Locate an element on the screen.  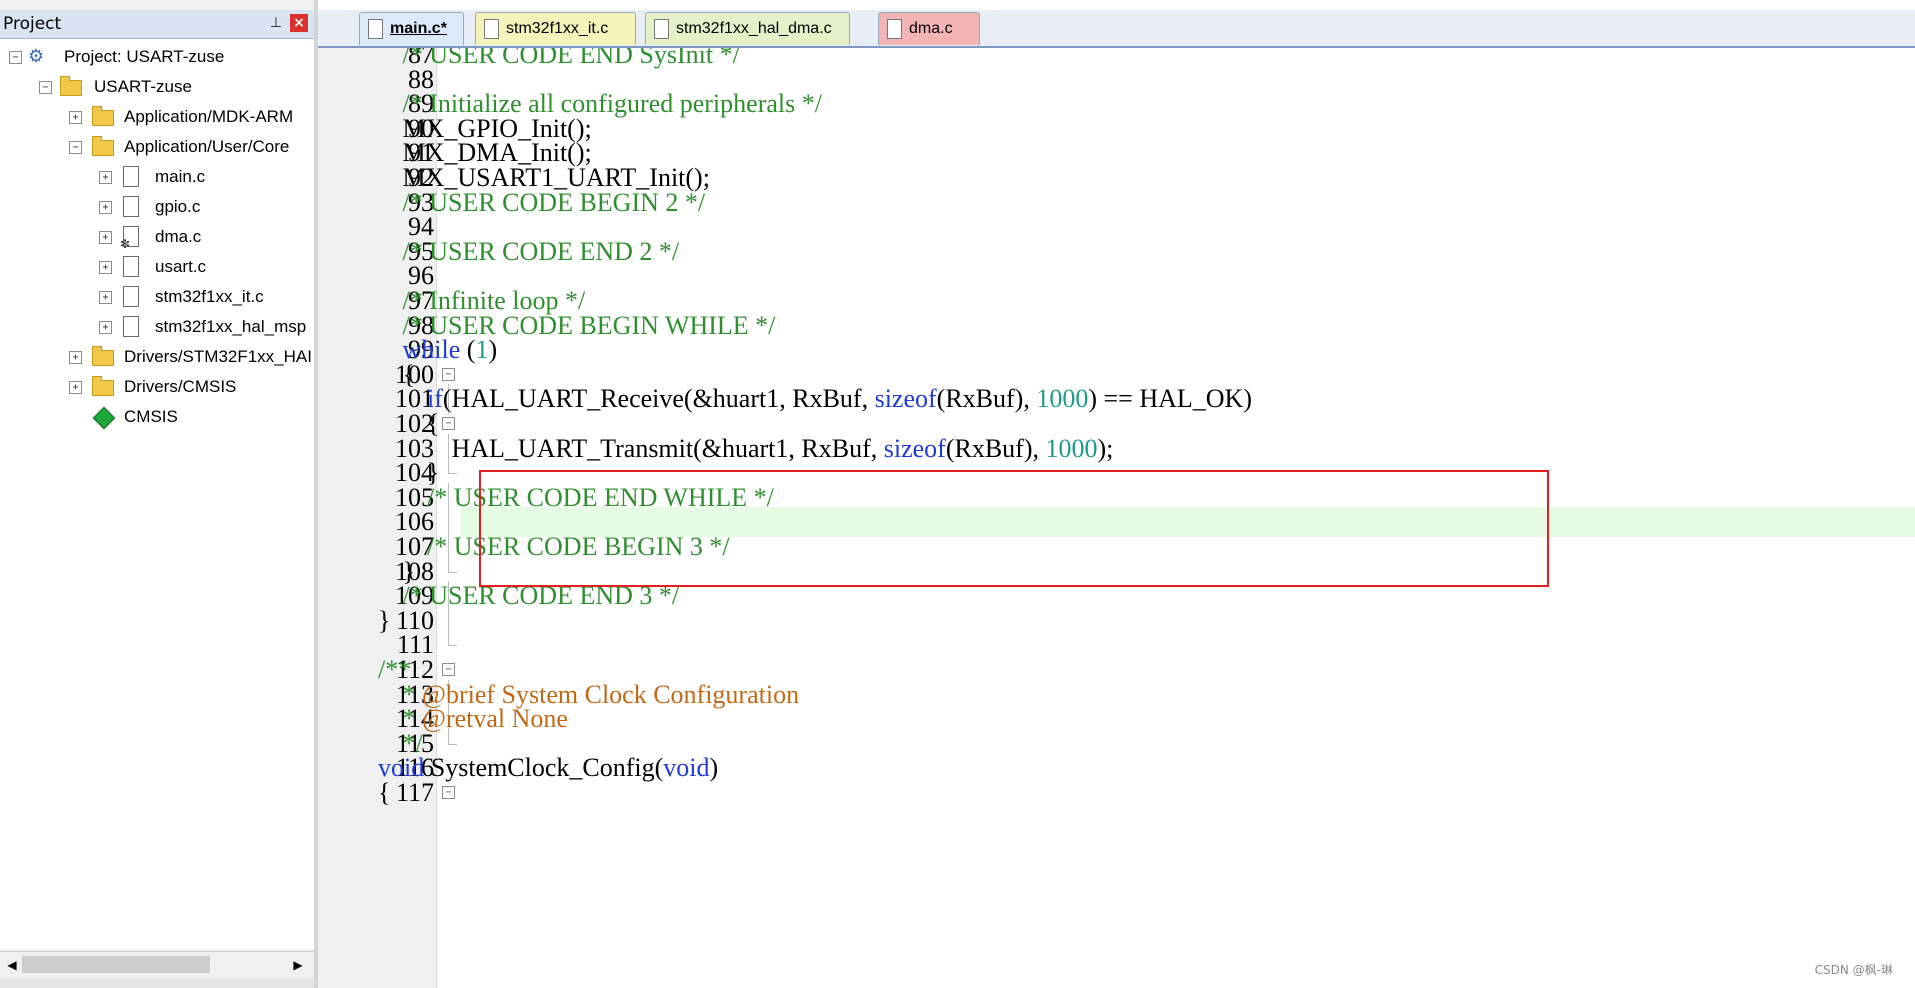
line-number: 117 is located at coordinates (414, 792).